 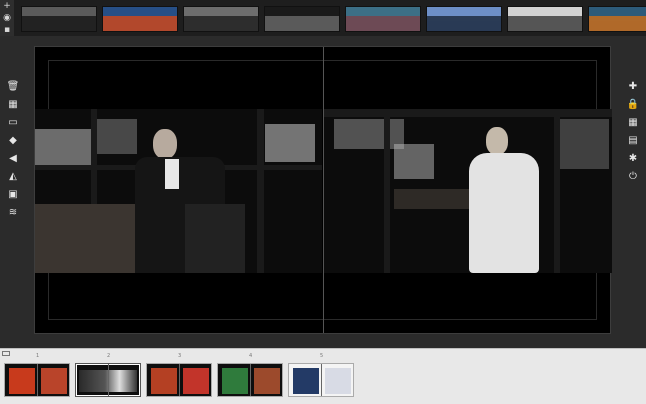 I want to click on frame-icon: ▭, so click(x=13, y=123).